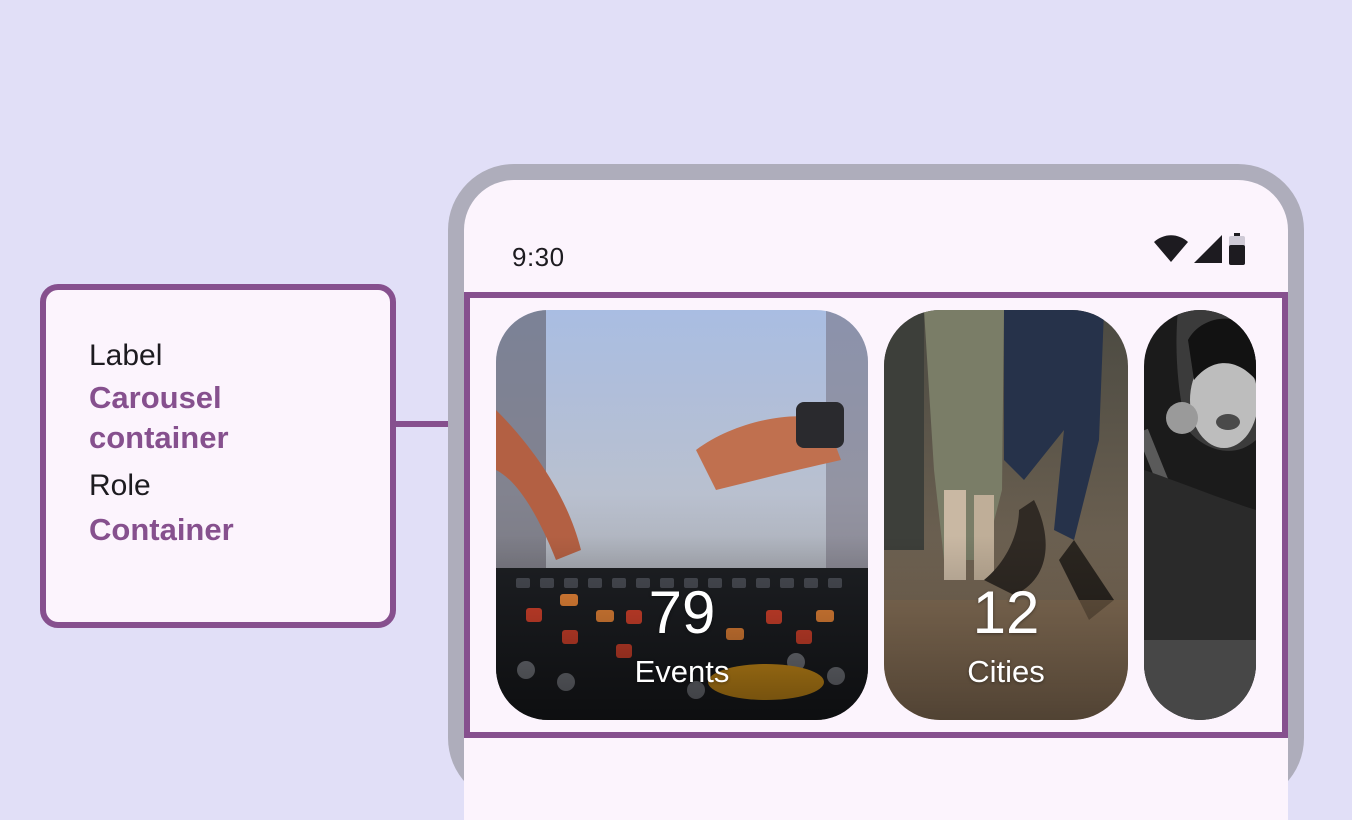 Image resolution: width=1352 pixels, height=820 pixels. What do you see at coordinates (120, 485) in the screenshot?
I see `annotation-role-key: Role` at bounding box center [120, 485].